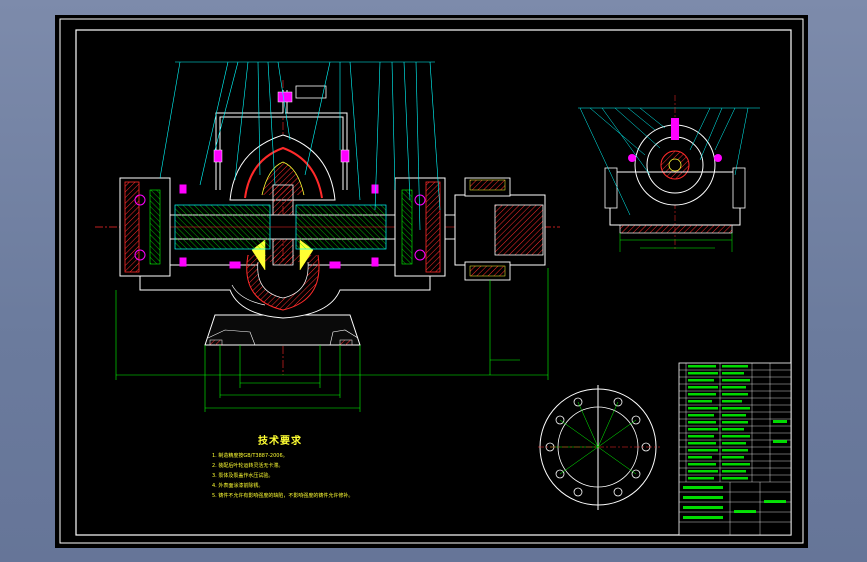 The image size is (867, 562). What do you see at coordinates (250, 456) in the screenshot?
I see `note-line: 1. 制造精度按GB/T3887-2006。` at bounding box center [250, 456].